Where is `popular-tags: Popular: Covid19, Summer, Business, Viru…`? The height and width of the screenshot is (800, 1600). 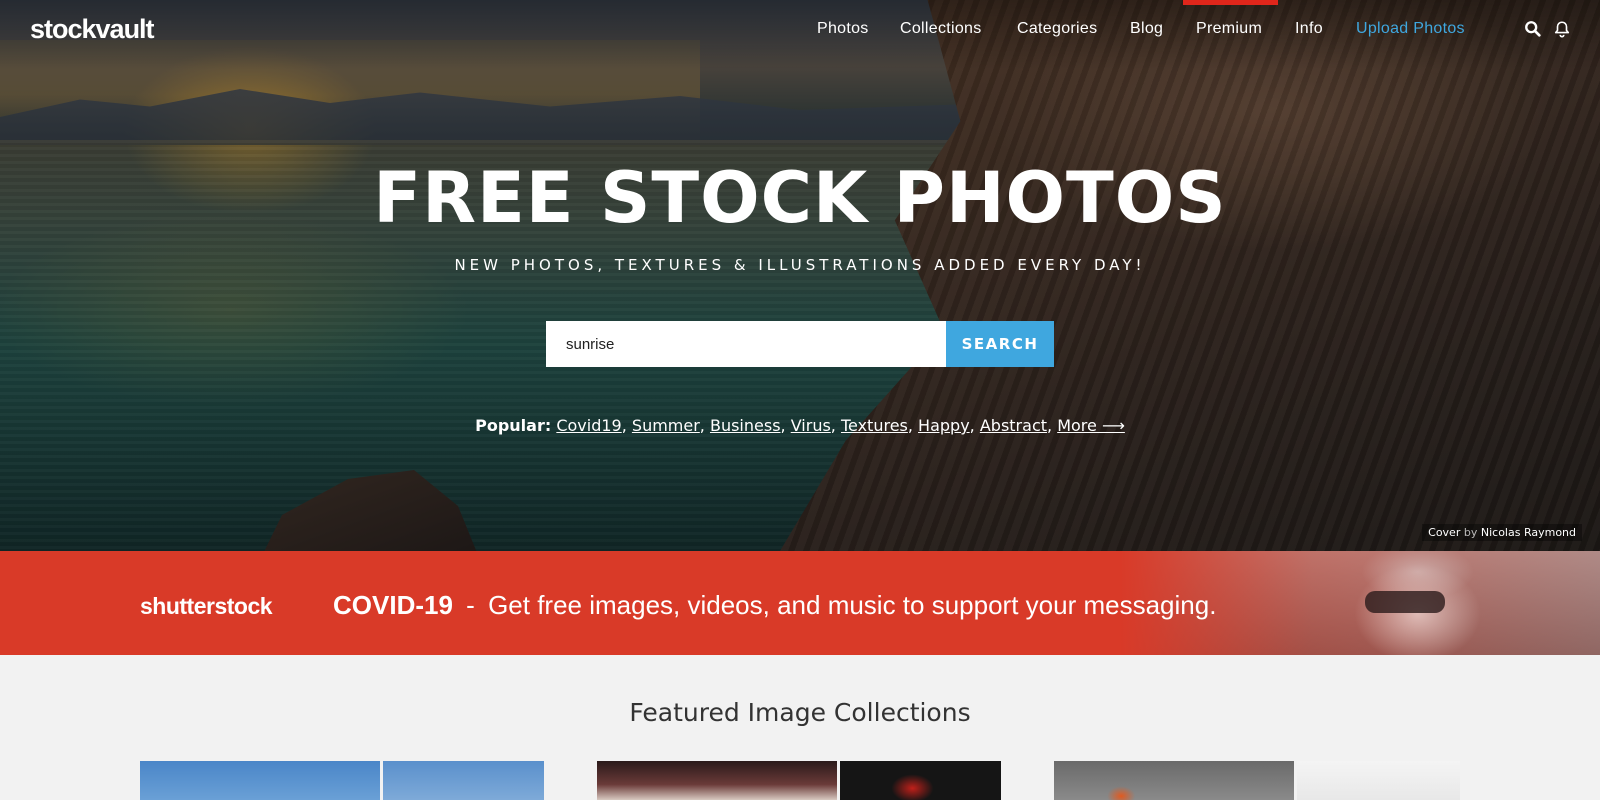
popular-tags: Popular: Covid19, Summer, Business, Viru… is located at coordinates (800, 425).